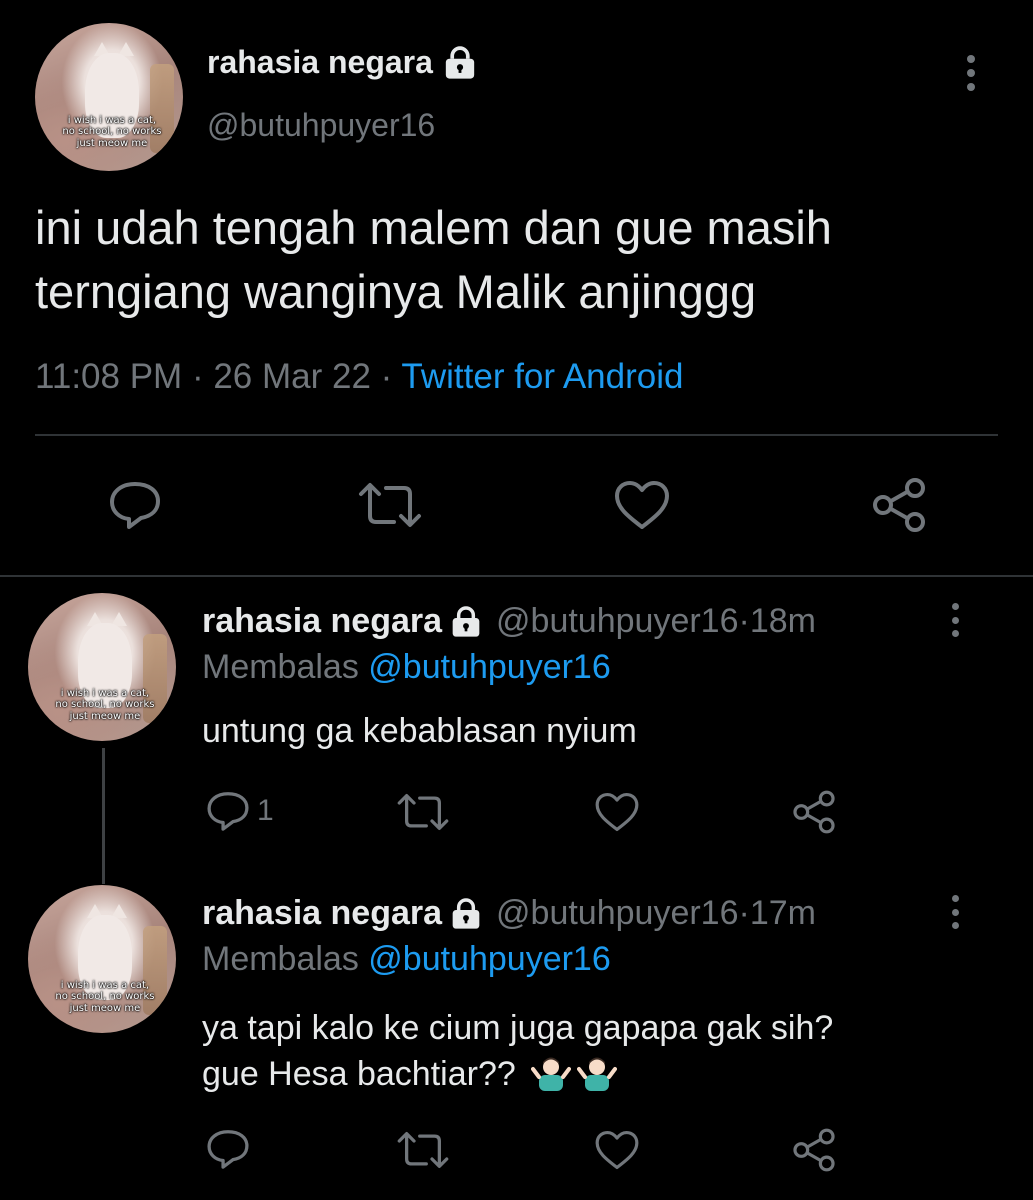  What do you see at coordinates (783, 913) in the screenshot?
I see `reply-time: 17m` at bounding box center [783, 913].